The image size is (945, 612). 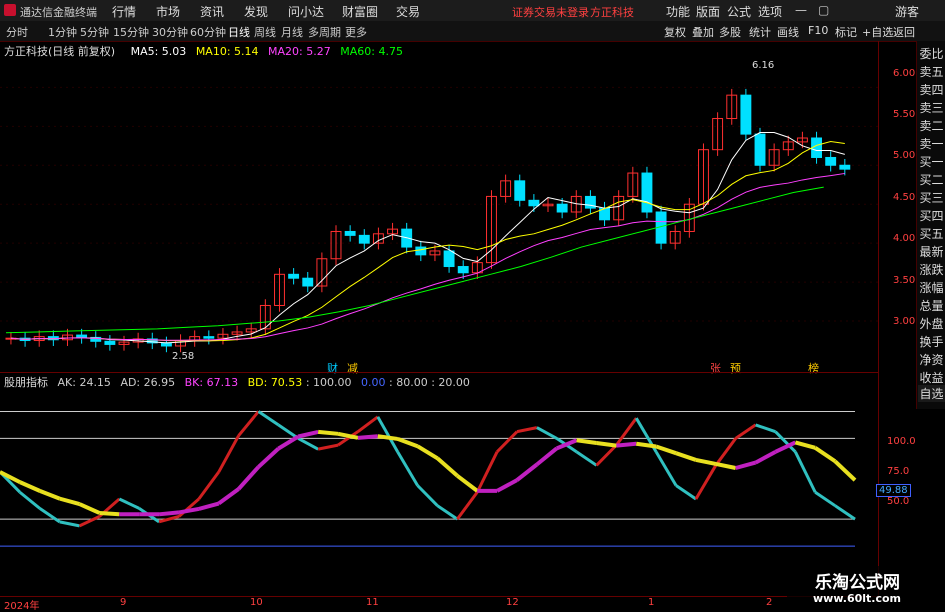 I want to click on price-tick-550: 5.50, so click(x=904, y=114).